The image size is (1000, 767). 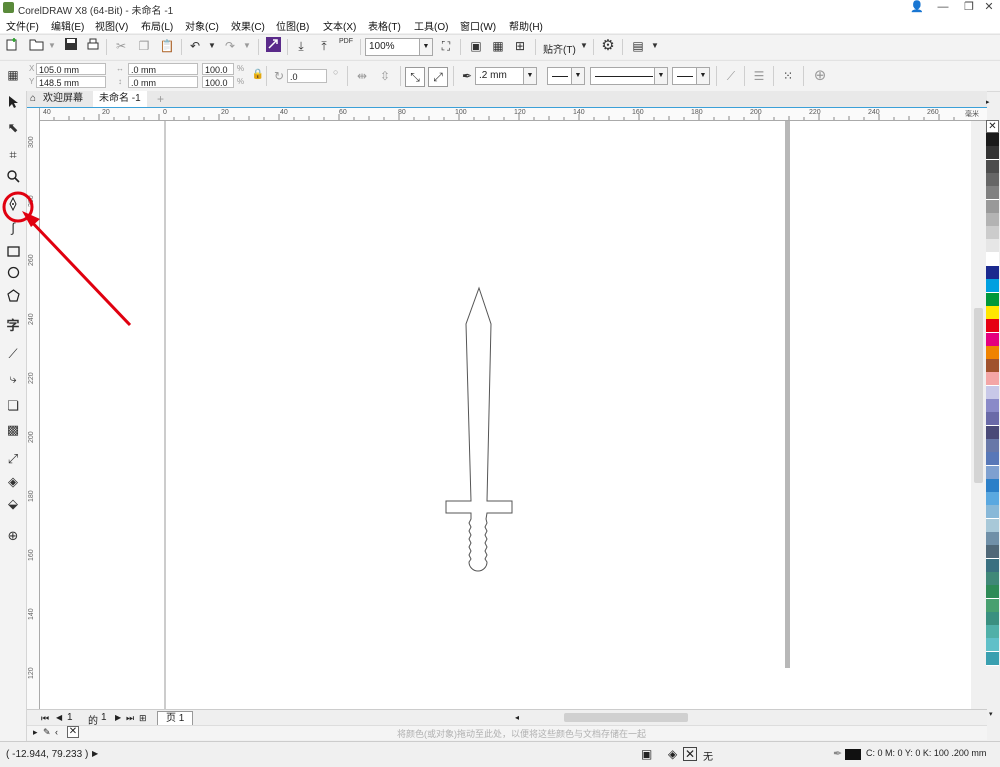 What do you see at coordinates (476, 46) in the screenshot?
I see `show-rulers-icon: ▣` at bounding box center [476, 46].